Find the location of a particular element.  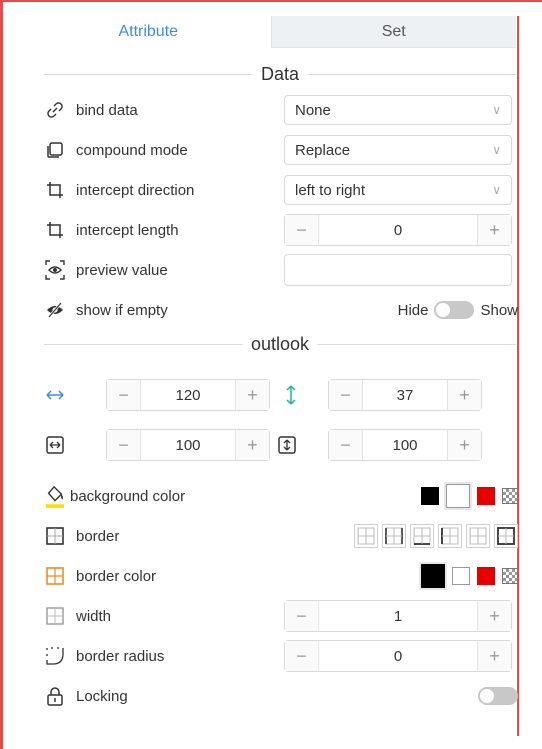

tab-bar: Attribute Set is located at coordinates (271, 32).